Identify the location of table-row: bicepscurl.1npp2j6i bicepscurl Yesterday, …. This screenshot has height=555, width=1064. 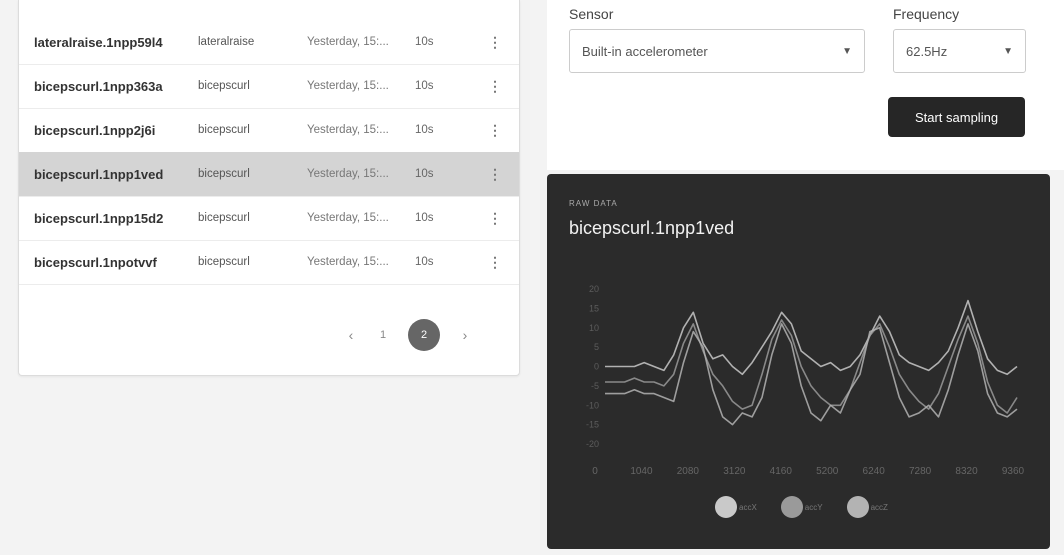
(269, 130).